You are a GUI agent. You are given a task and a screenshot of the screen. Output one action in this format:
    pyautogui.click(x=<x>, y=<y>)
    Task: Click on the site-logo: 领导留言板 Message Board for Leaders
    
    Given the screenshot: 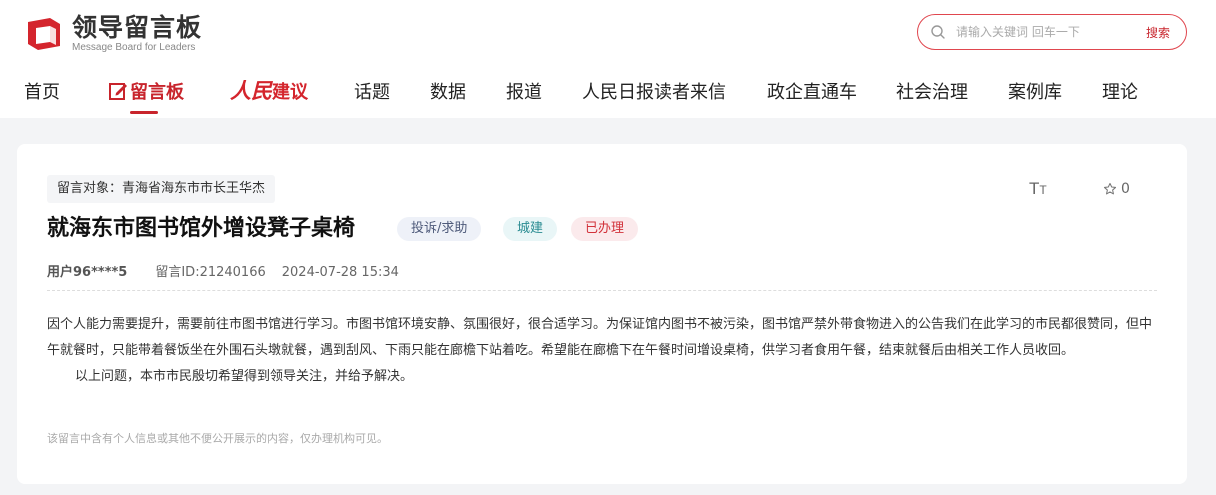 What is the action you would take?
    pyautogui.click(x=113, y=34)
    